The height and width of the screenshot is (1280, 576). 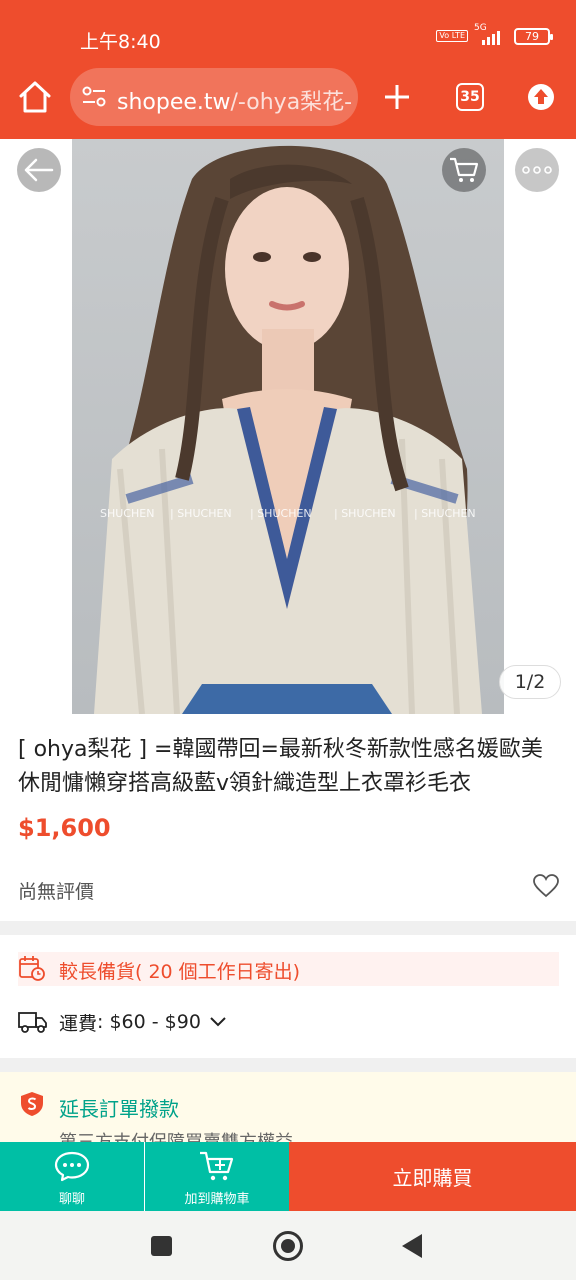 I want to click on plus-icon, so click(x=397, y=97).